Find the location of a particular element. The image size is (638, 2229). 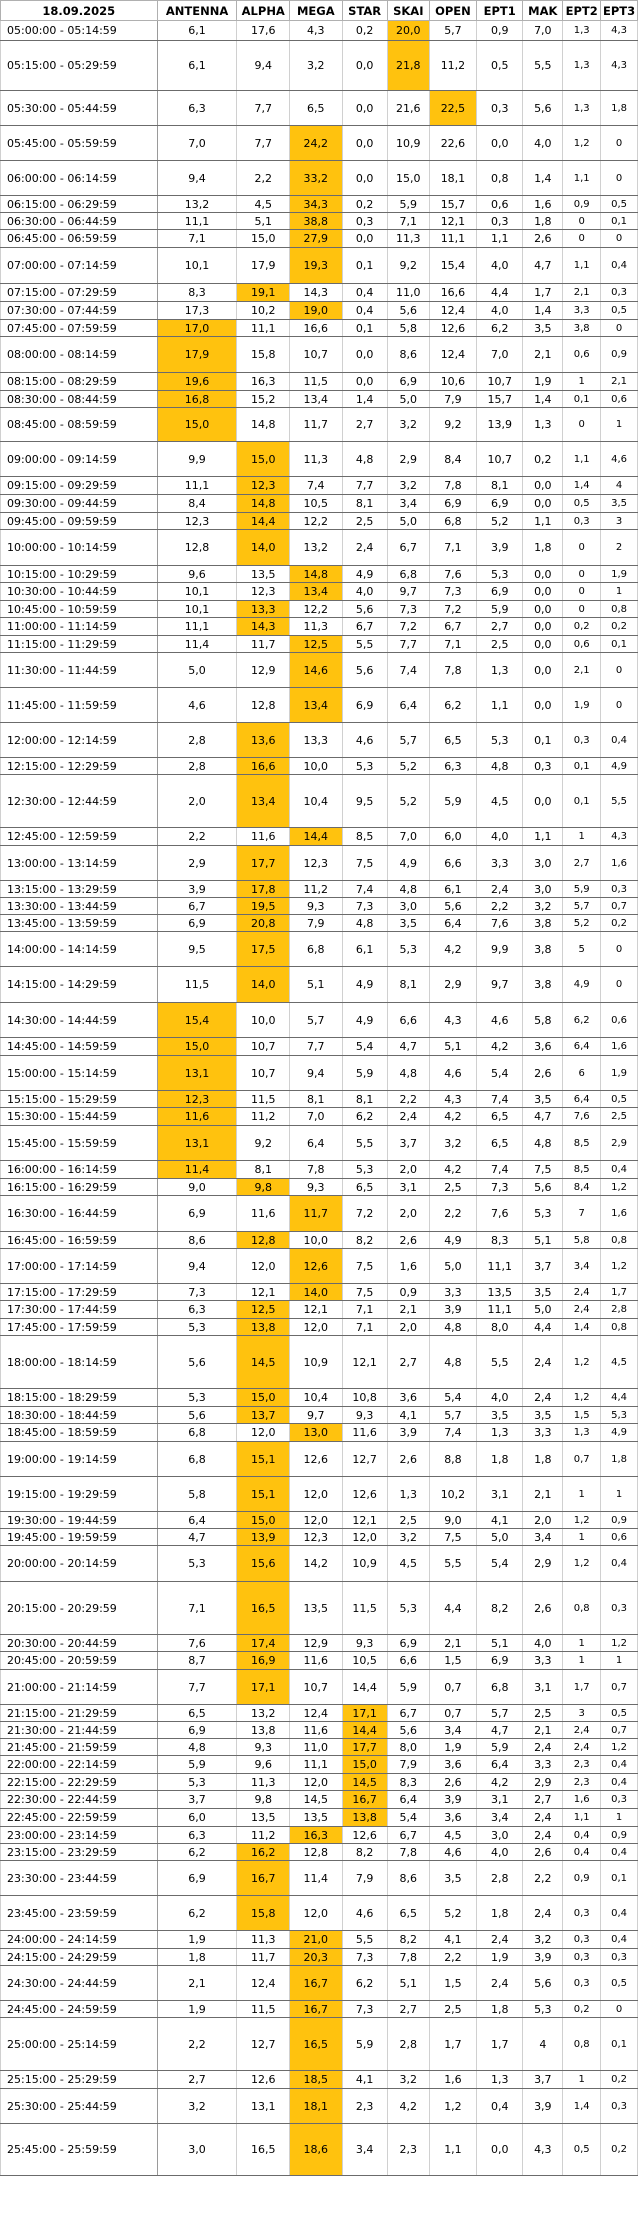

rating-cell: 1 is located at coordinates (619, 1494).